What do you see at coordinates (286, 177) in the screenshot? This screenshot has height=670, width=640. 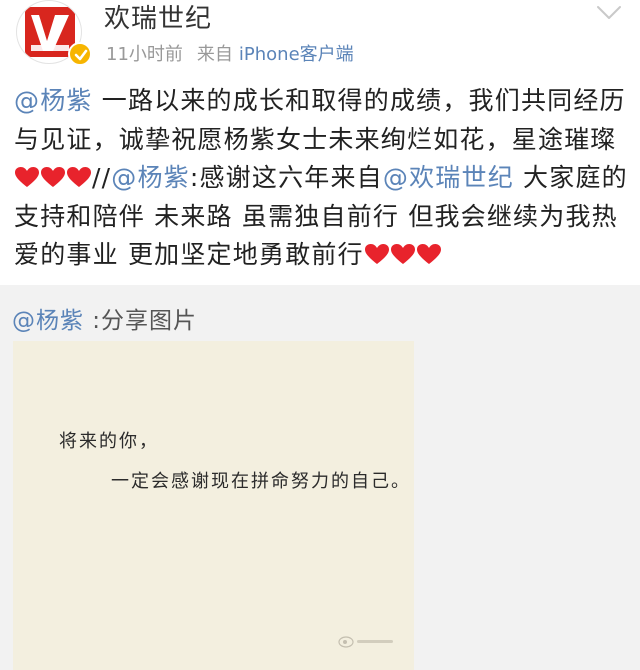 I see `post-text-segment: :感谢这六年来自` at bounding box center [286, 177].